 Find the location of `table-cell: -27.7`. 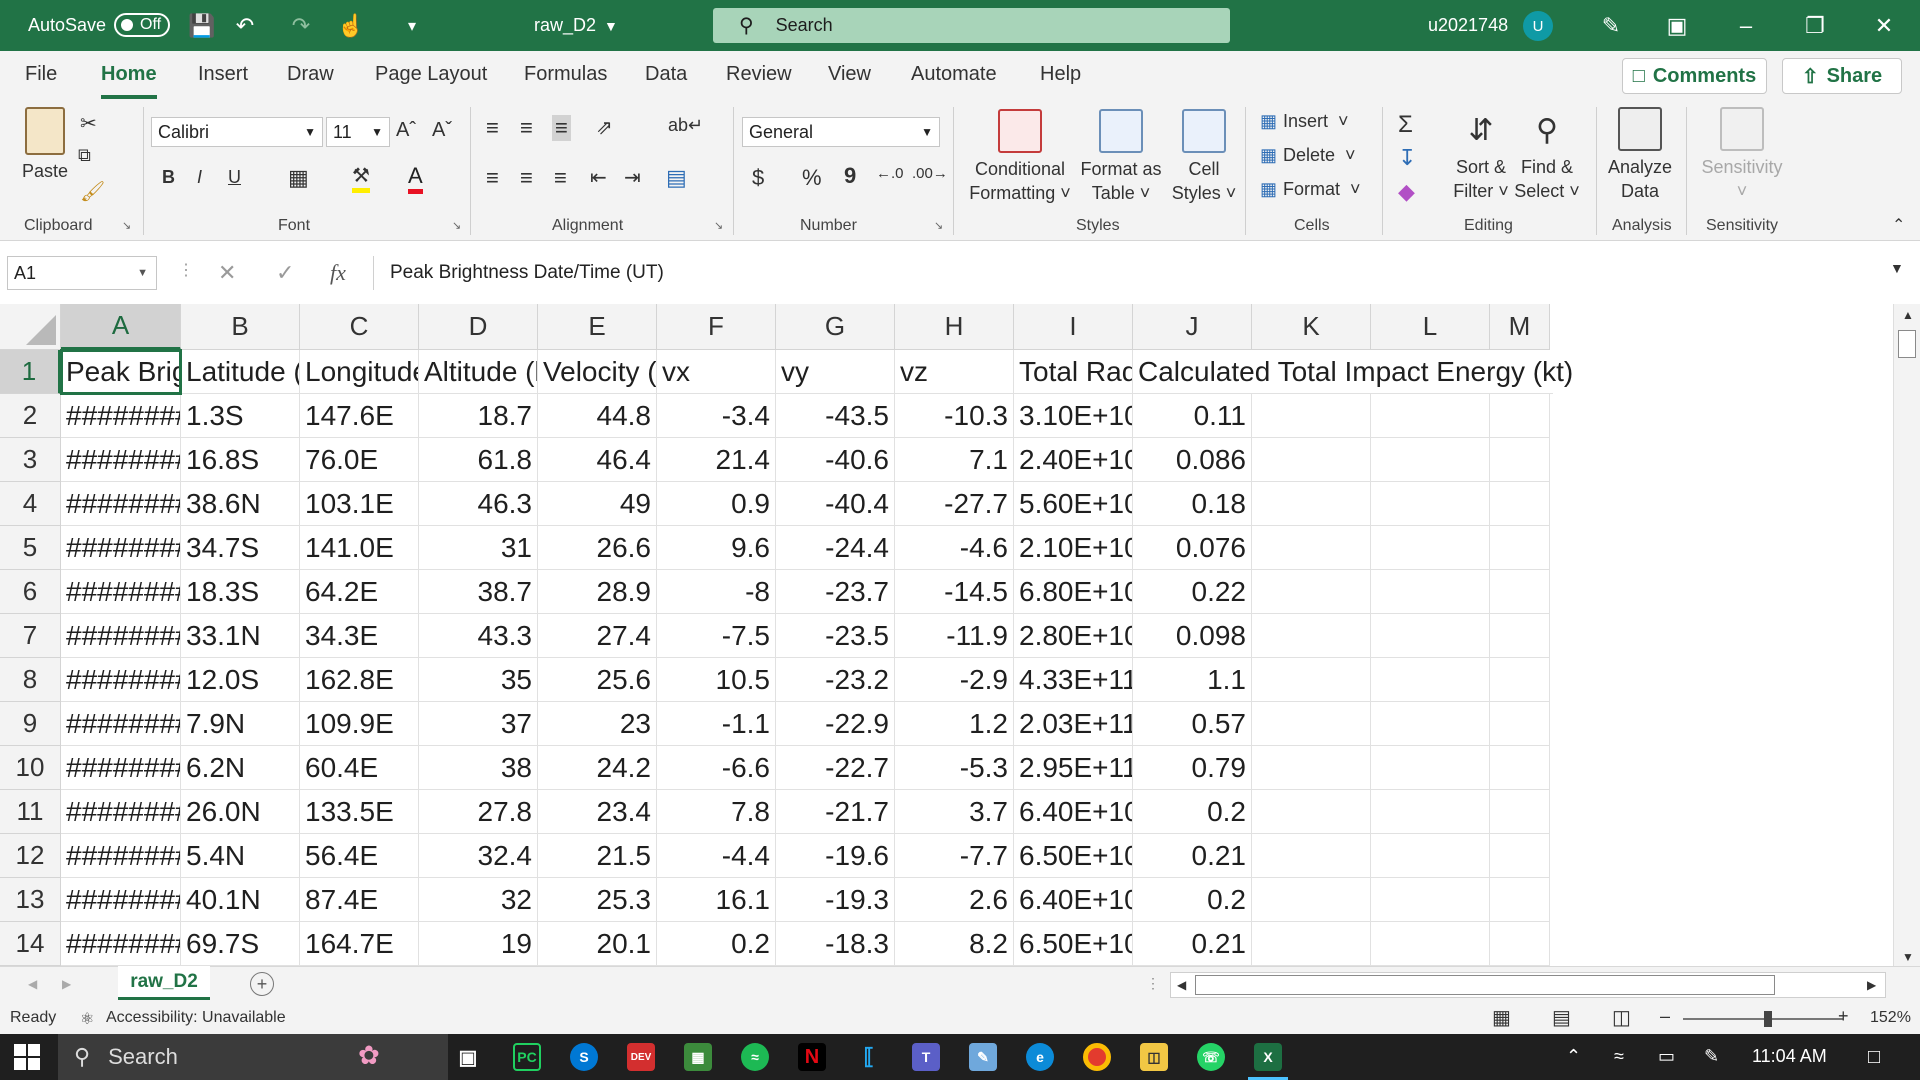

table-cell: -27.7 is located at coordinates (954, 504).